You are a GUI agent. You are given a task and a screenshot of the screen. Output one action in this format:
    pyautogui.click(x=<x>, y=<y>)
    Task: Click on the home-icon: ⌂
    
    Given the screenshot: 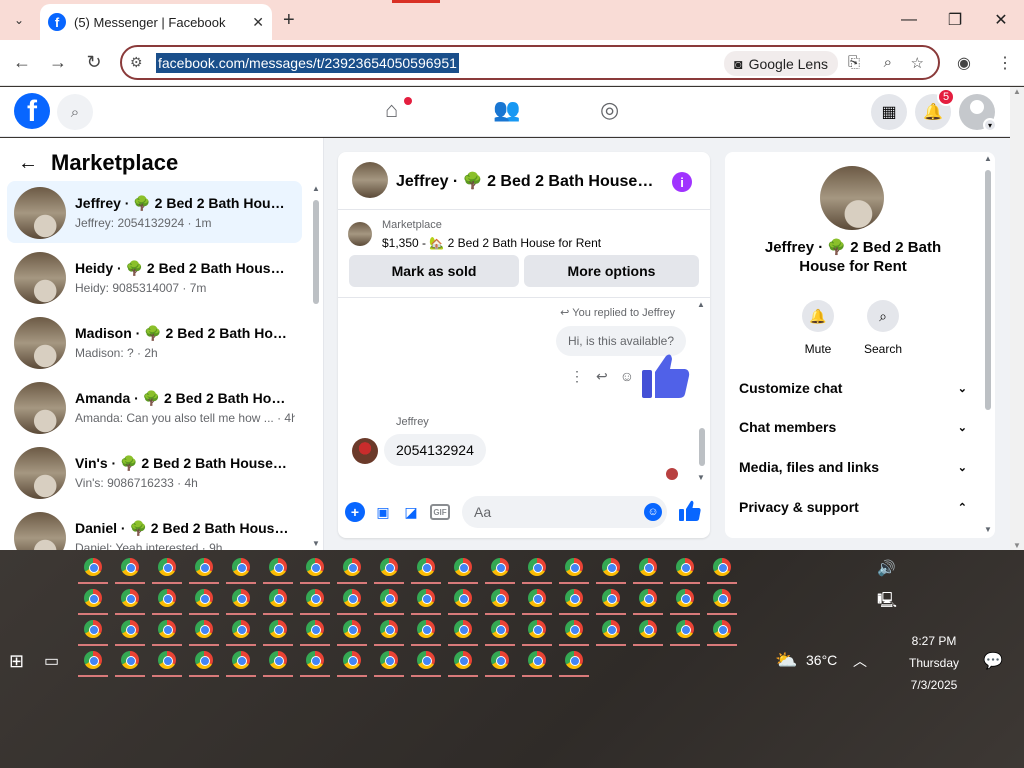 What is the action you would take?
    pyautogui.click(x=391, y=110)
    